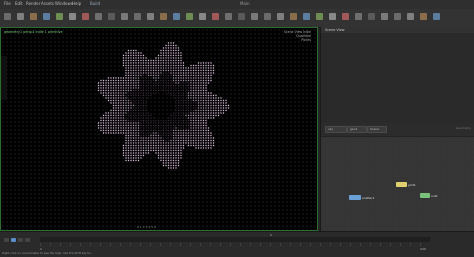 Image resolution: width=474 pixels, height=257 pixels. I want to click on menu-assets: Assets, so click(47, 3).